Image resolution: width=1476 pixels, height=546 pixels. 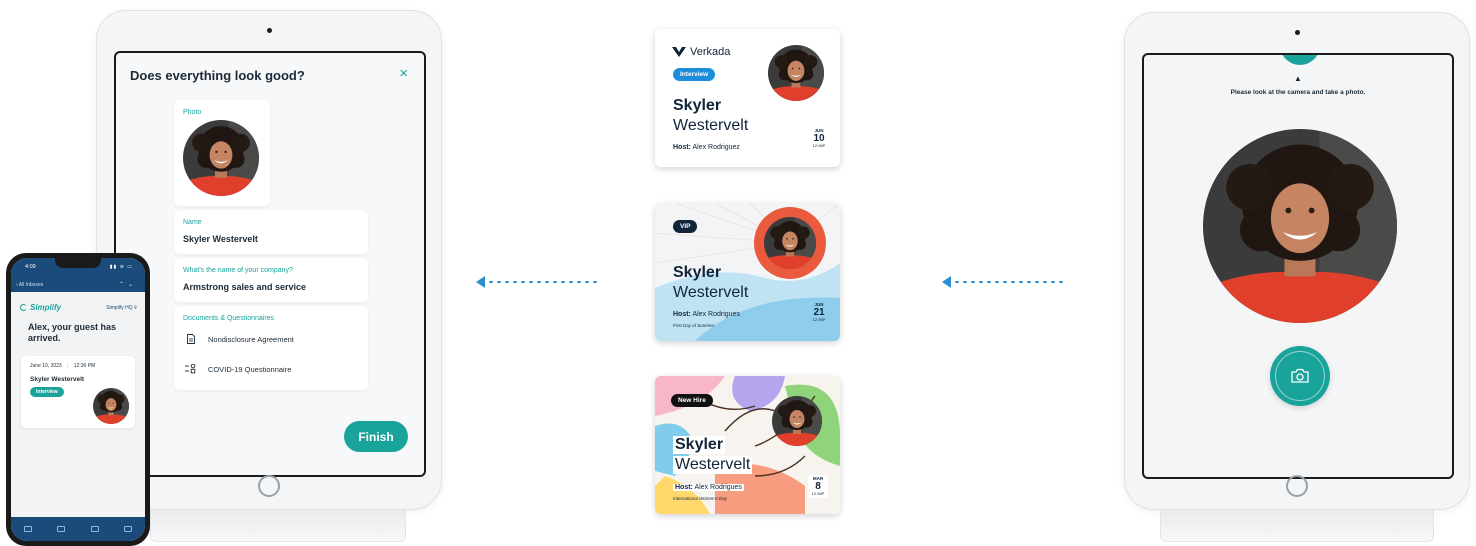 I want to click on badge-date: JUN 21 12:36P, so click(x=819, y=312).